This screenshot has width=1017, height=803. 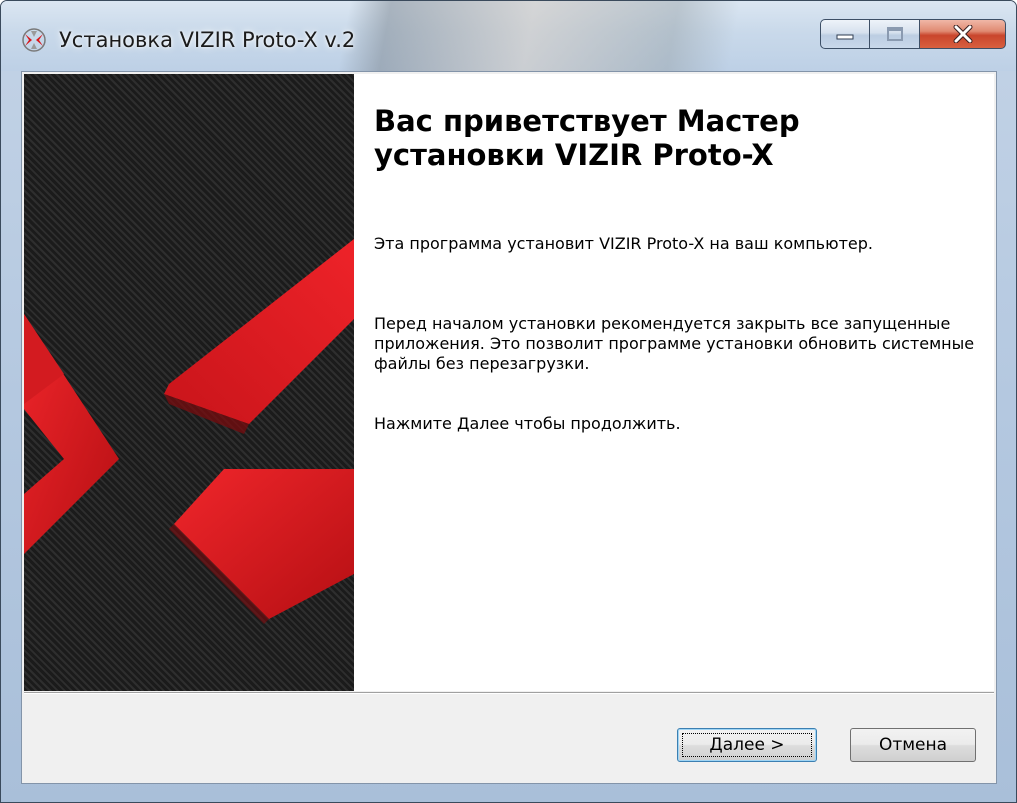 What do you see at coordinates (845, 37) in the screenshot?
I see `minimize-icon` at bounding box center [845, 37].